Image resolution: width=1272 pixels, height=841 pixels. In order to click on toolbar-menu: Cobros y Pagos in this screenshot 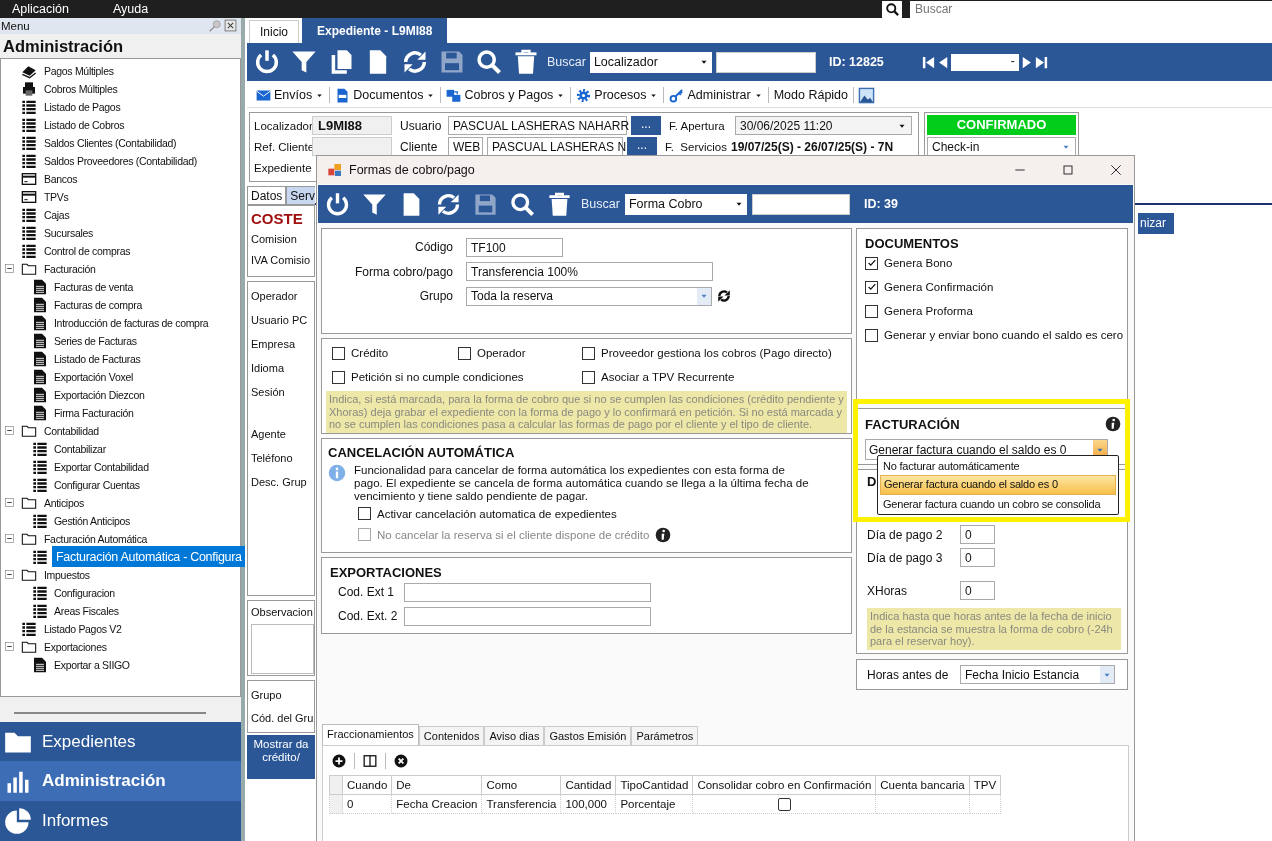, I will do `click(506, 95)`.